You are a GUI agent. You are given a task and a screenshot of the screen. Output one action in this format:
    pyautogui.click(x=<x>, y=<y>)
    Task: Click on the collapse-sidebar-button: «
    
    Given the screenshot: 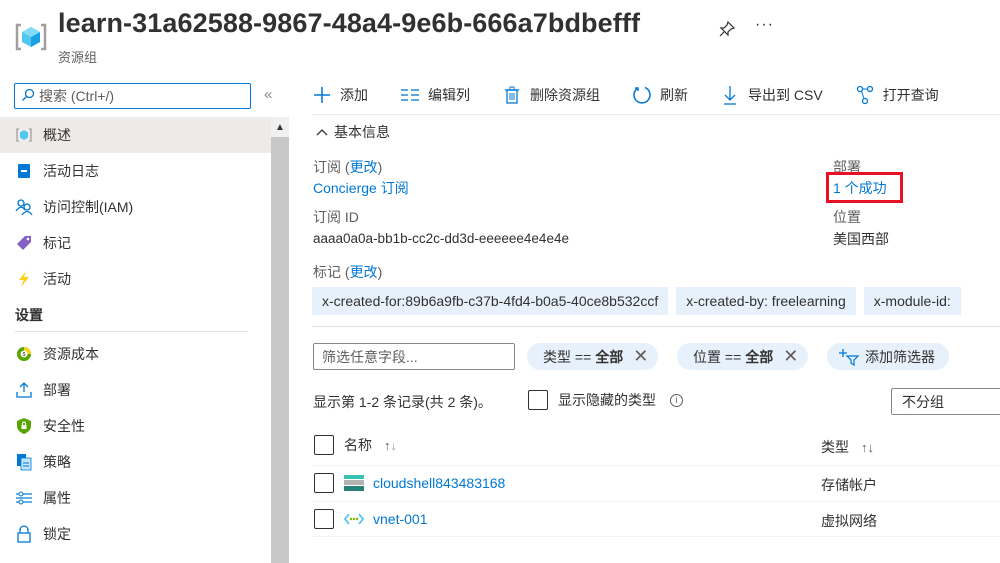 What is the action you would take?
    pyautogui.click(x=268, y=94)
    